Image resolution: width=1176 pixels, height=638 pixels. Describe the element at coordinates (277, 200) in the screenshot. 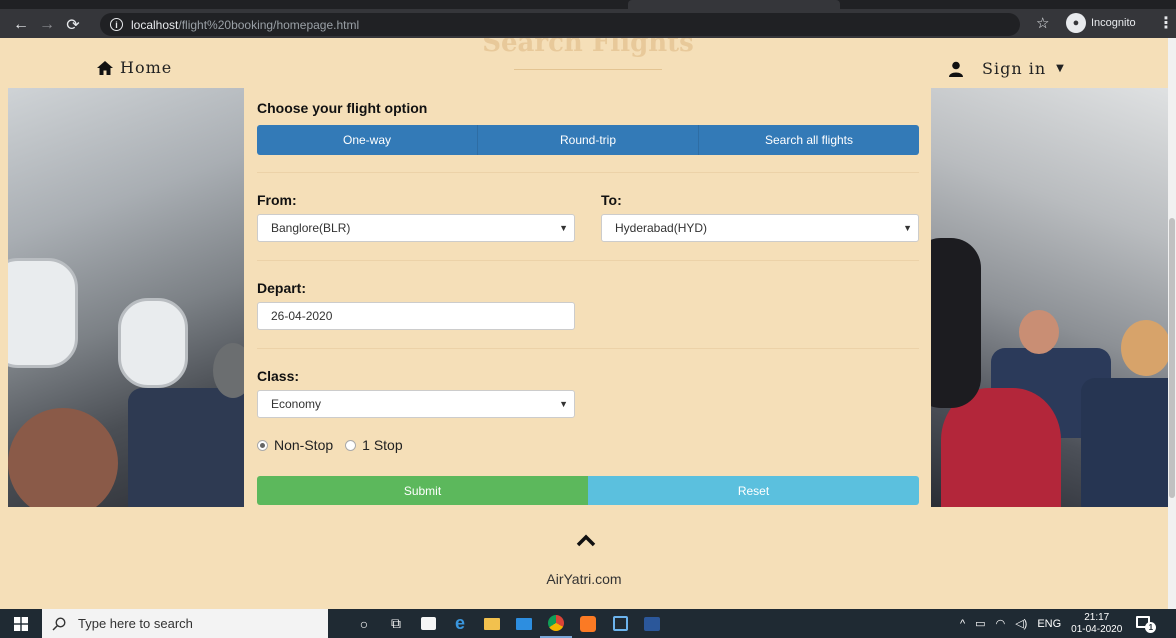

I see `from-label: From:` at that location.